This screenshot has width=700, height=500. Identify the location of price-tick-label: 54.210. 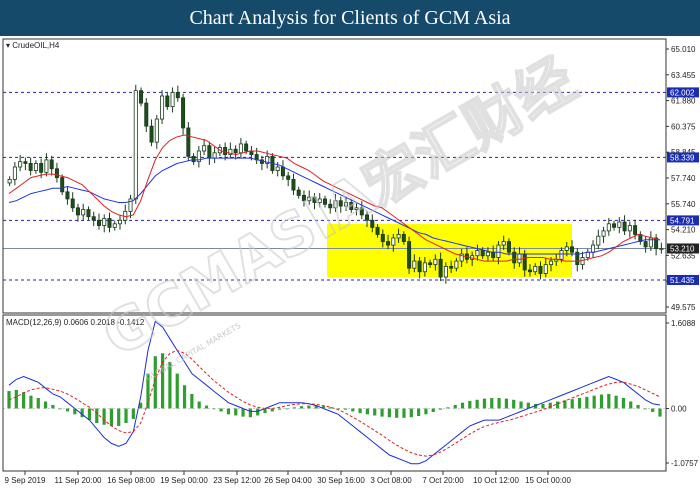
(683, 230).